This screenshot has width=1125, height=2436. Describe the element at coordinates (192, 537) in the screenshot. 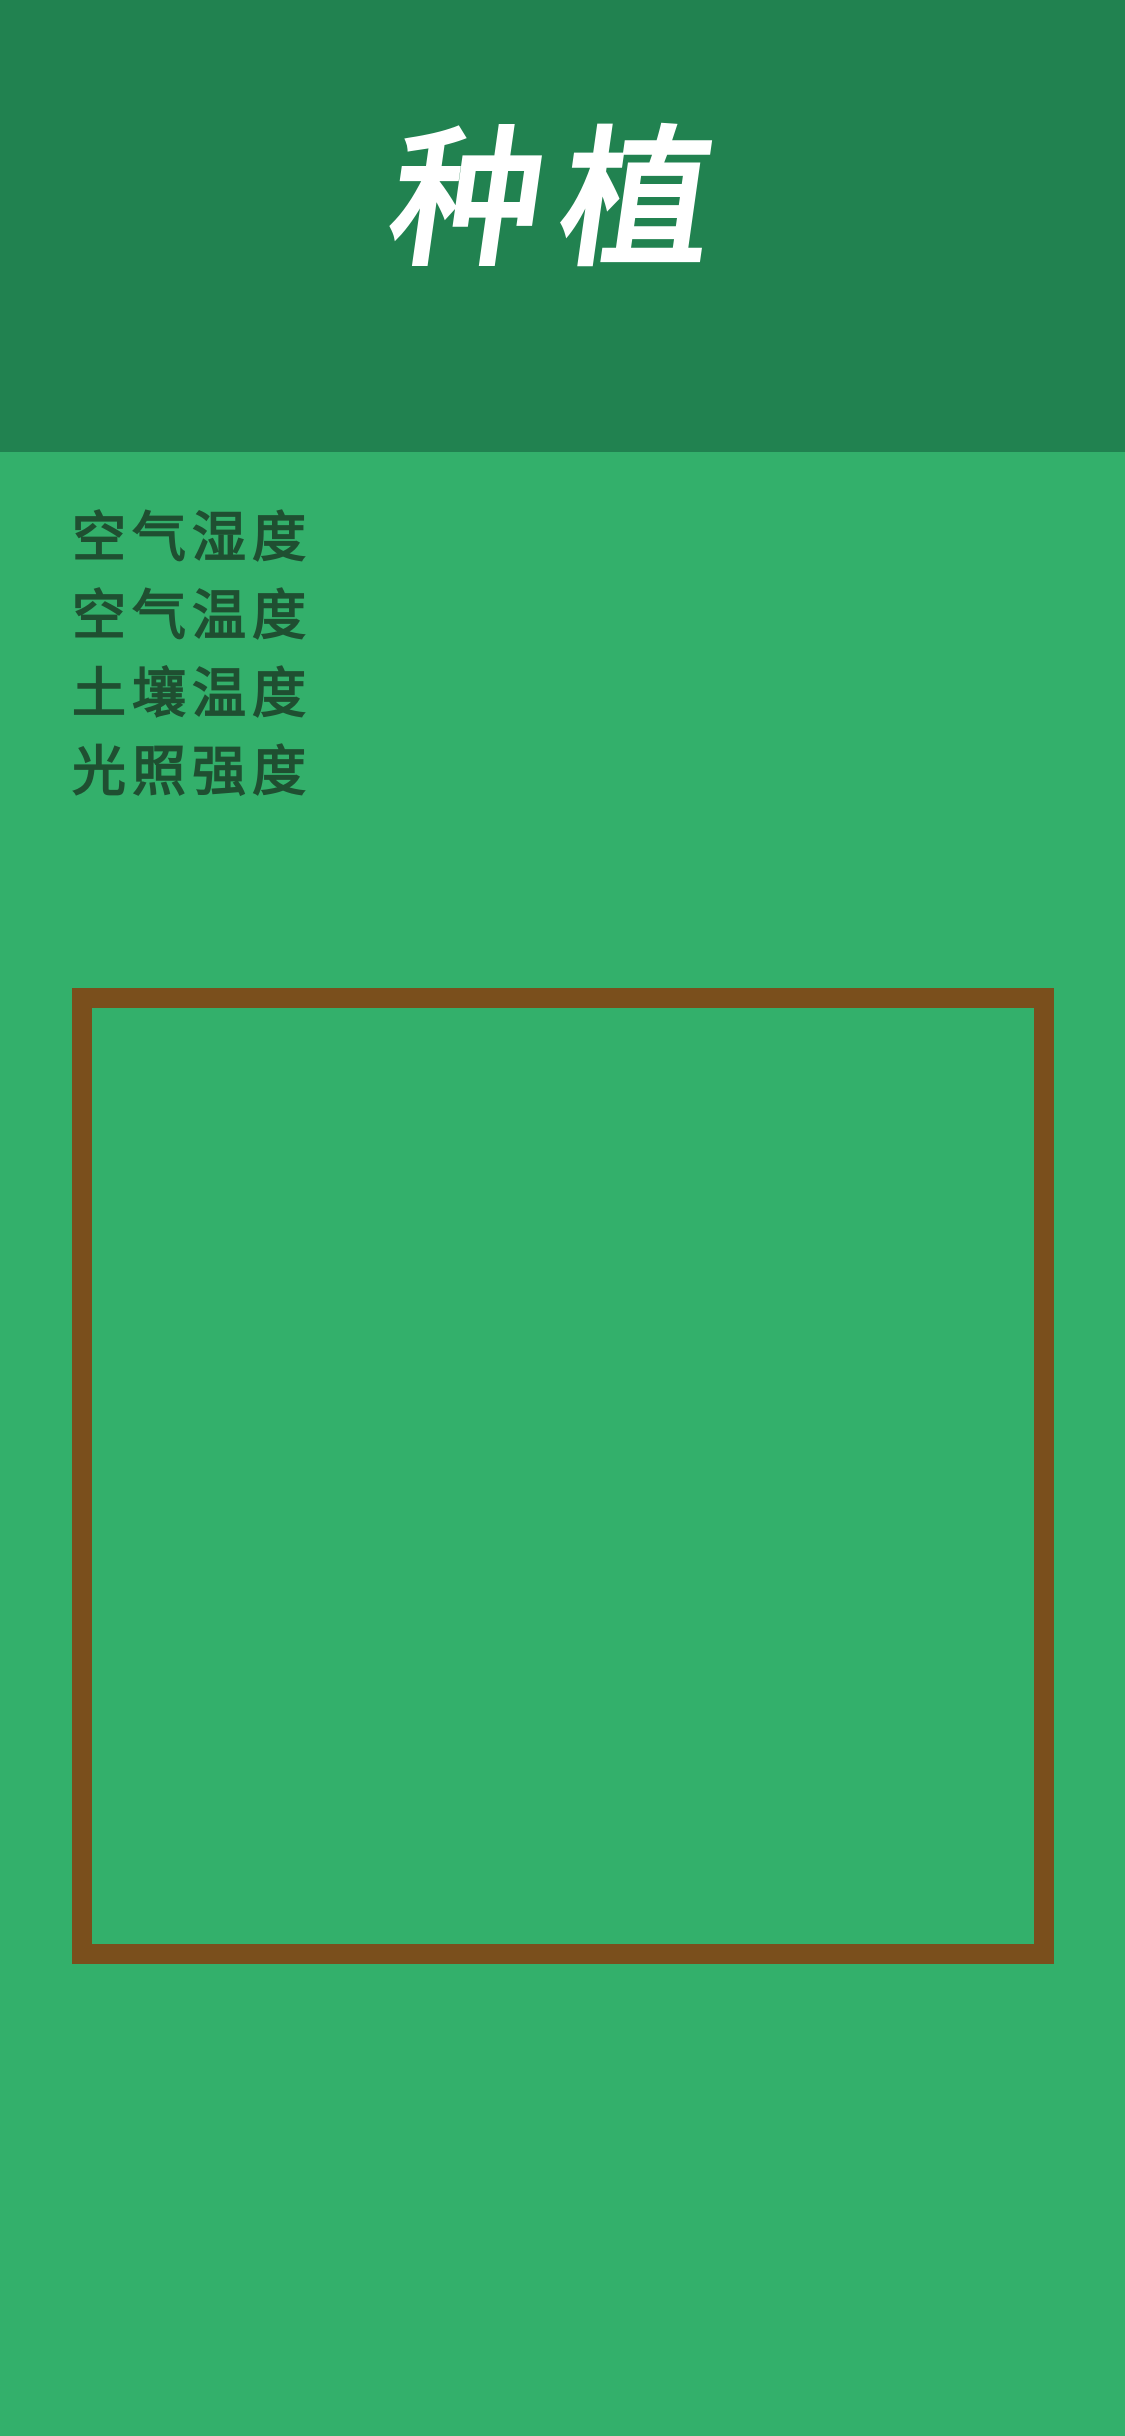

I see `air-humidity-label: 空气湿度` at that location.